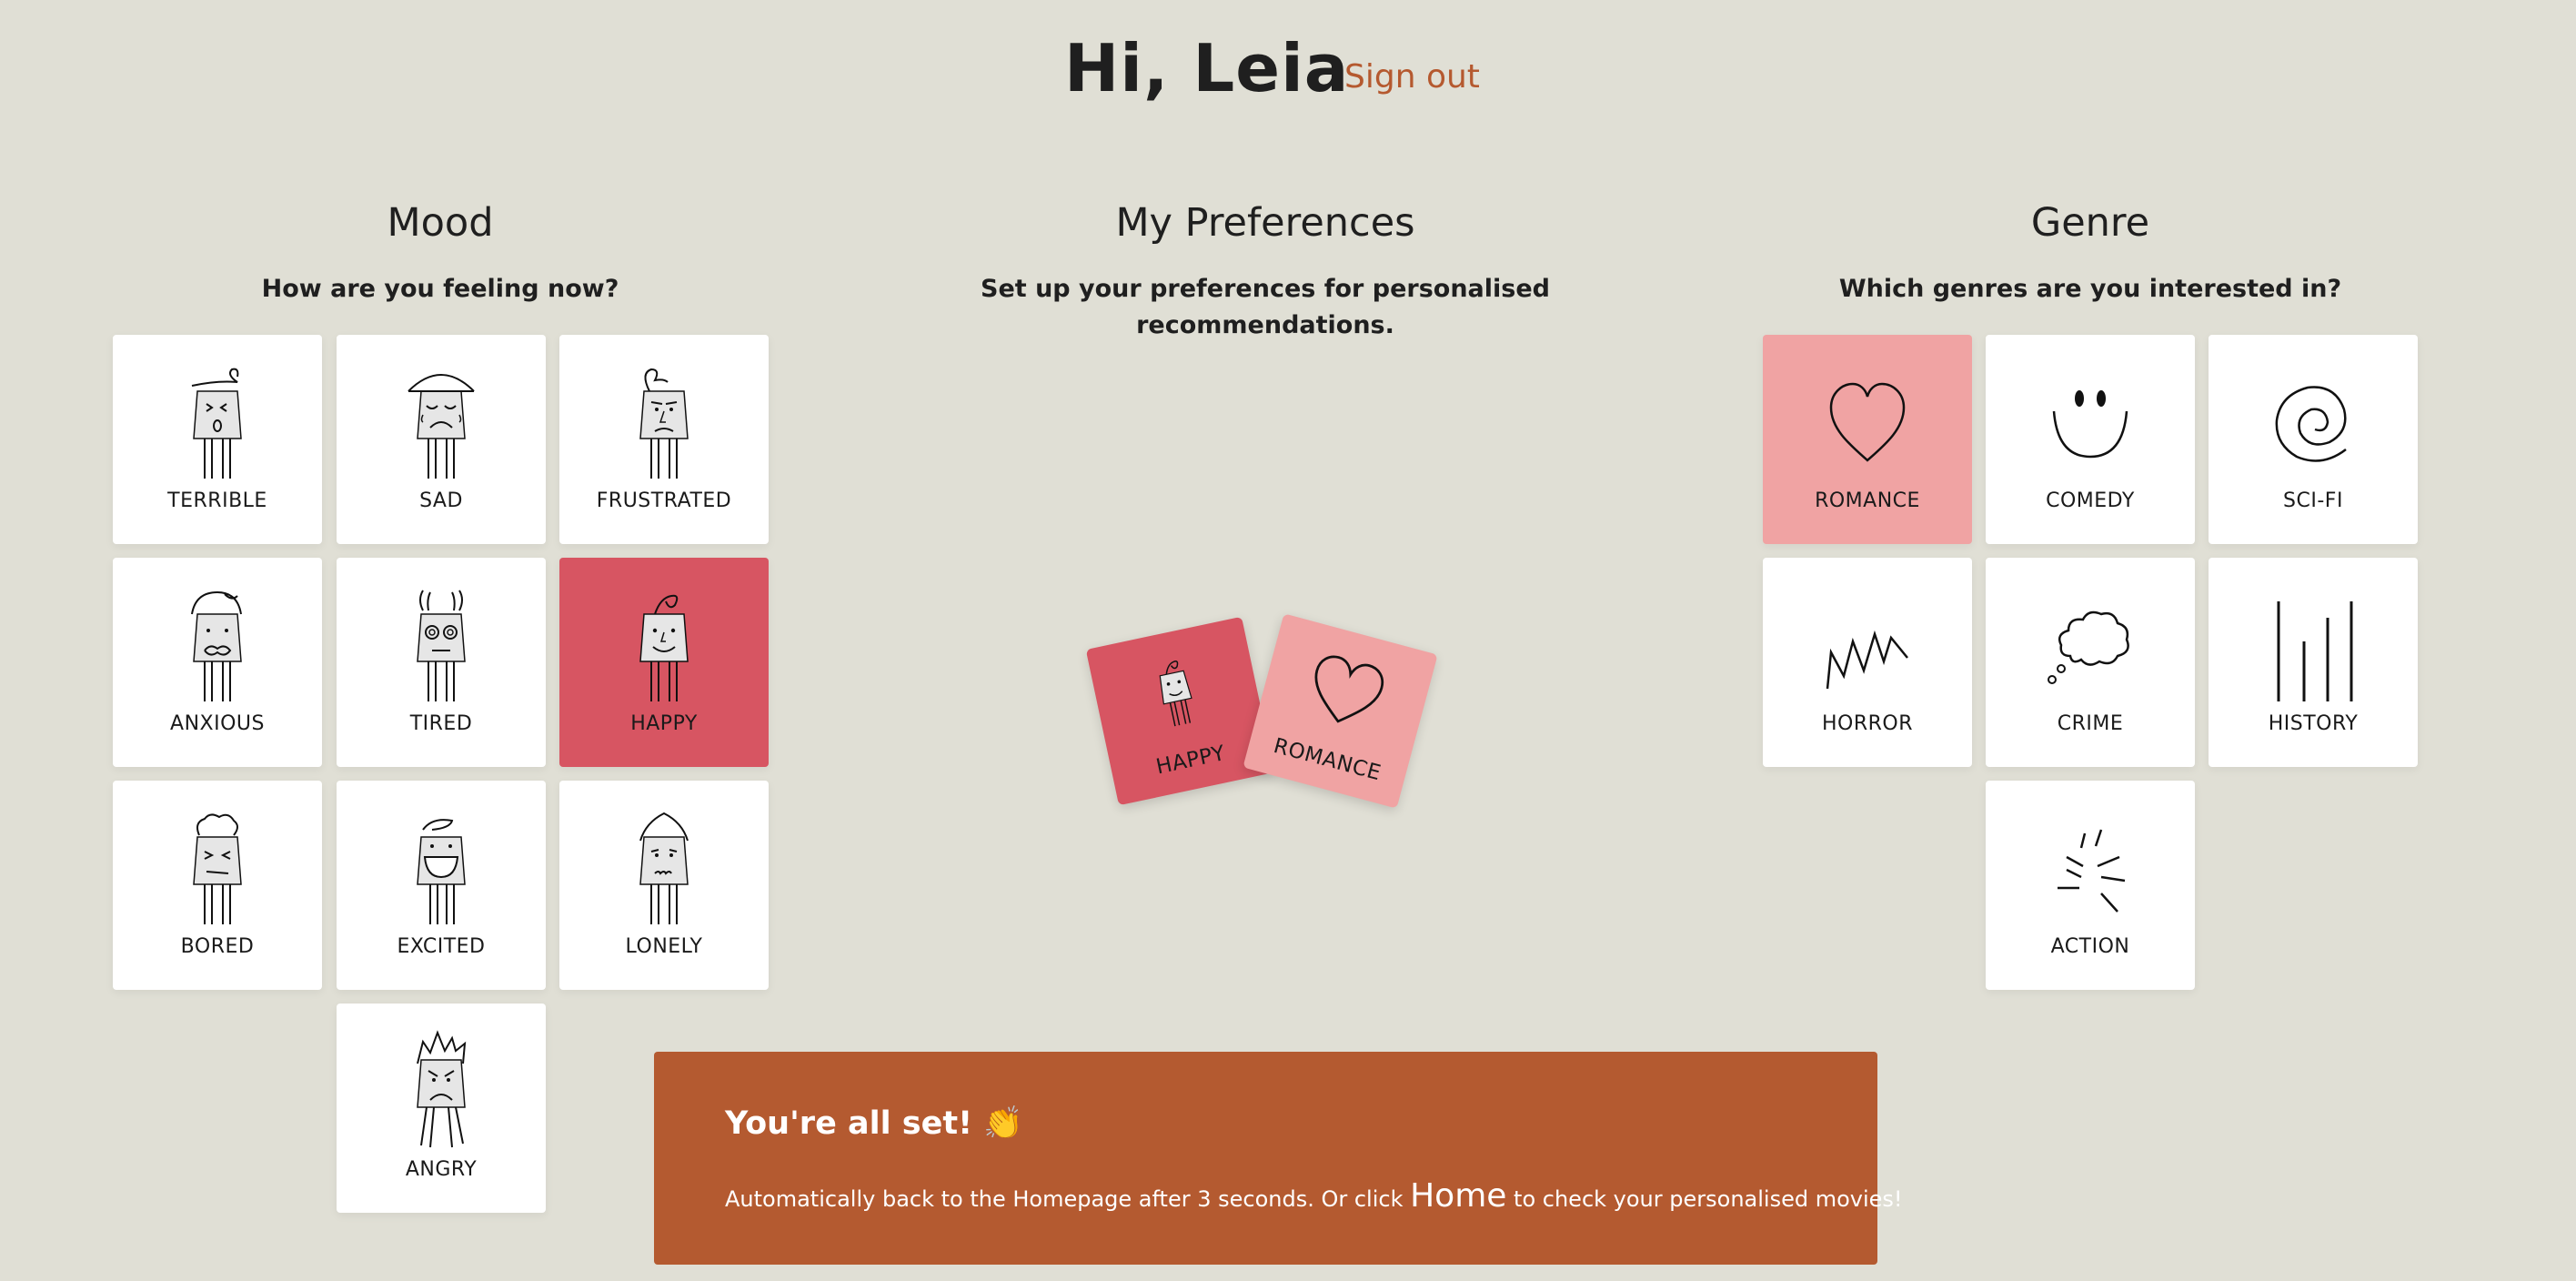 The width and height of the screenshot is (2576, 1281). I want to click on genre-card-crime: CRIME, so click(2090, 663).